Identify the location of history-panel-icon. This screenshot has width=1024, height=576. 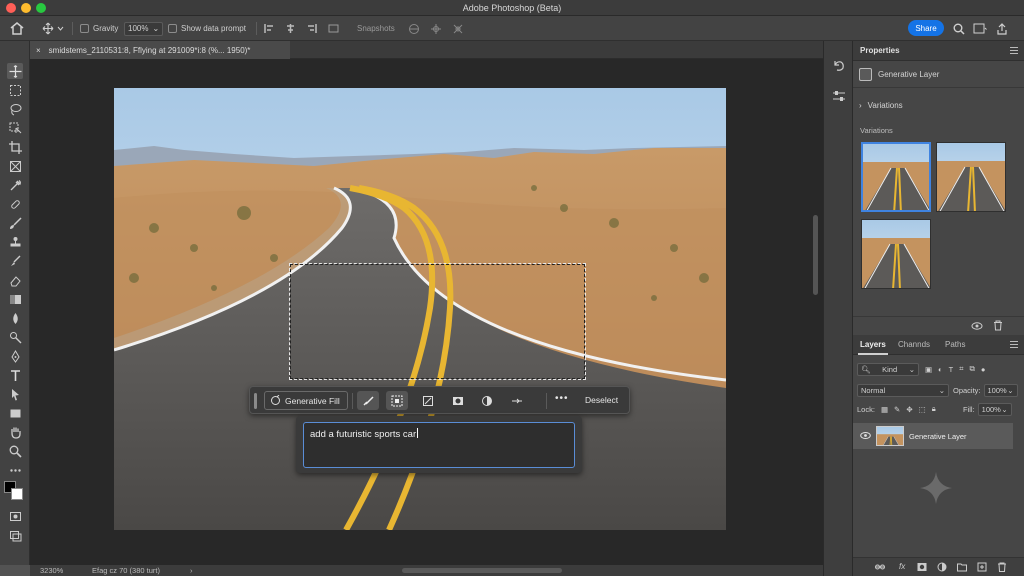
(839, 66).